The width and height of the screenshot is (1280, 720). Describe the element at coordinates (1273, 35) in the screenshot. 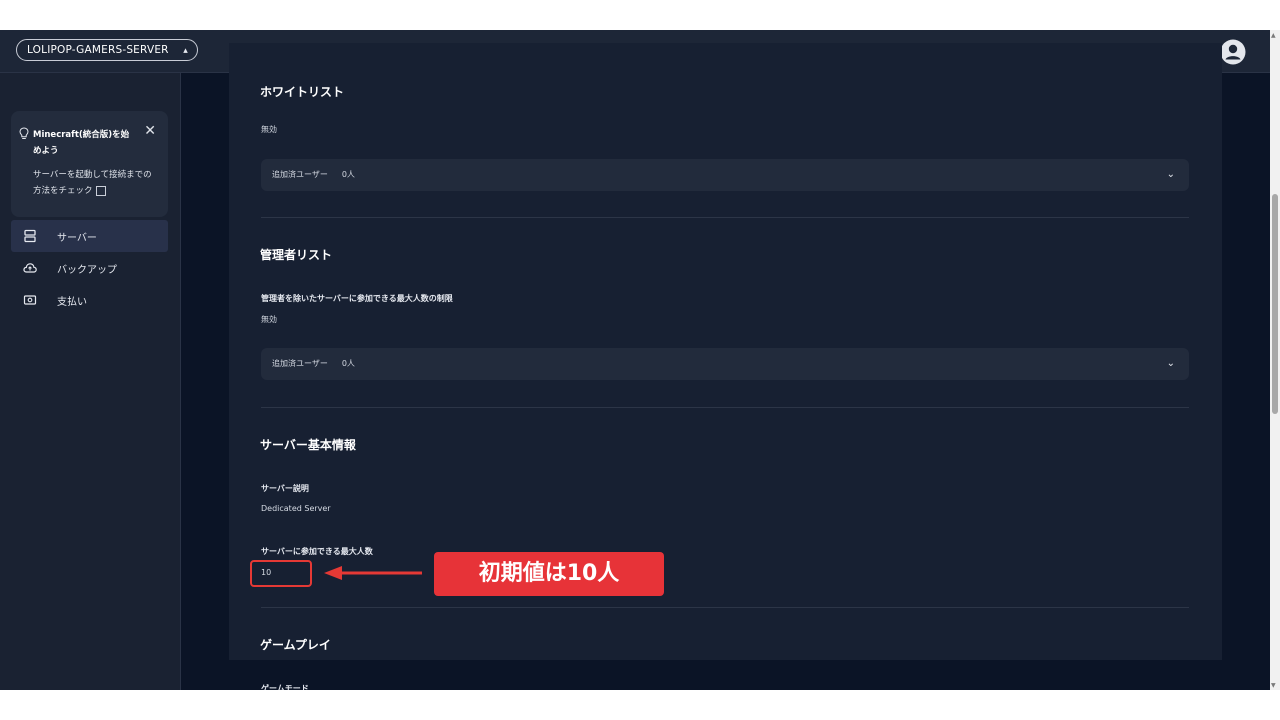

I see `scroll-up-arrow-icon: ▲` at that location.